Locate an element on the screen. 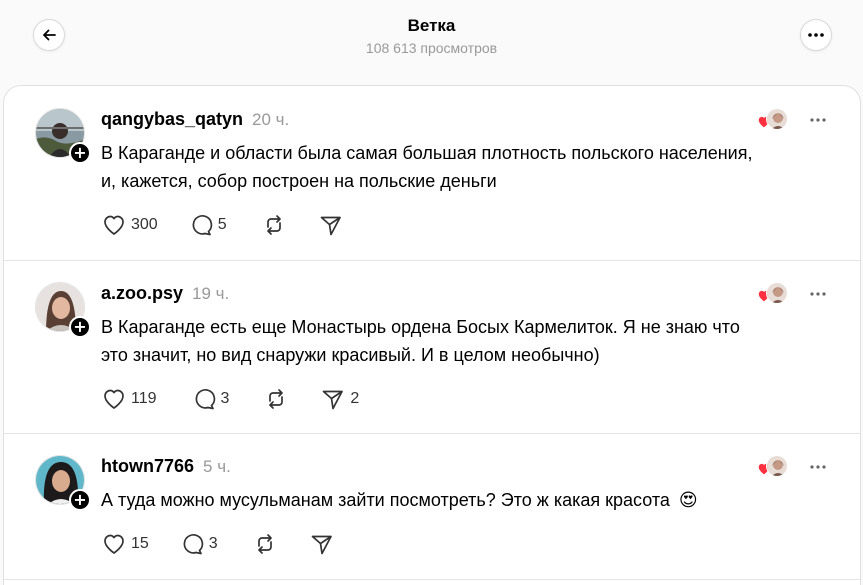  like-count: 15 is located at coordinates (140, 543).